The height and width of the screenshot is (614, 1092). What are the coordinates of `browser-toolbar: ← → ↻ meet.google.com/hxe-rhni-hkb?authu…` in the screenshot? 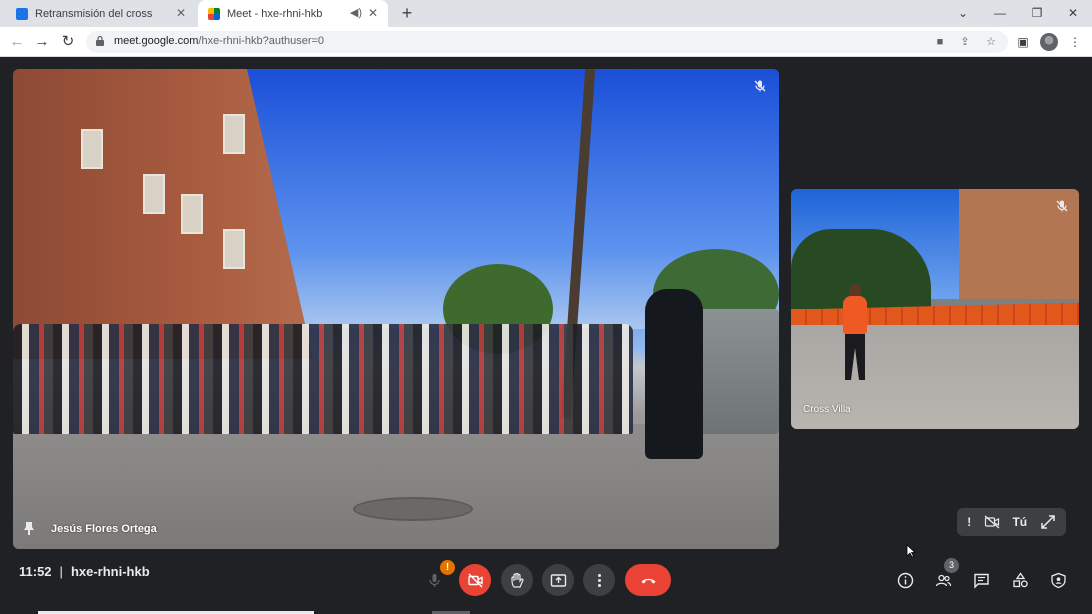 It's located at (546, 42).